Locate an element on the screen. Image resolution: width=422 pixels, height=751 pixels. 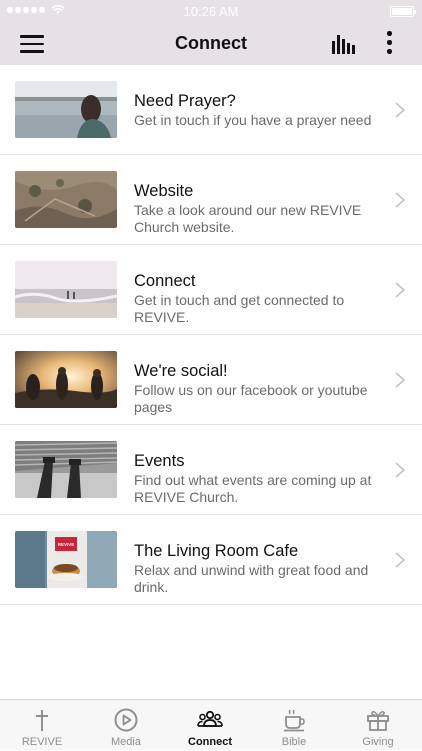
tab-label: Giving is located at coordinates (378, 742).